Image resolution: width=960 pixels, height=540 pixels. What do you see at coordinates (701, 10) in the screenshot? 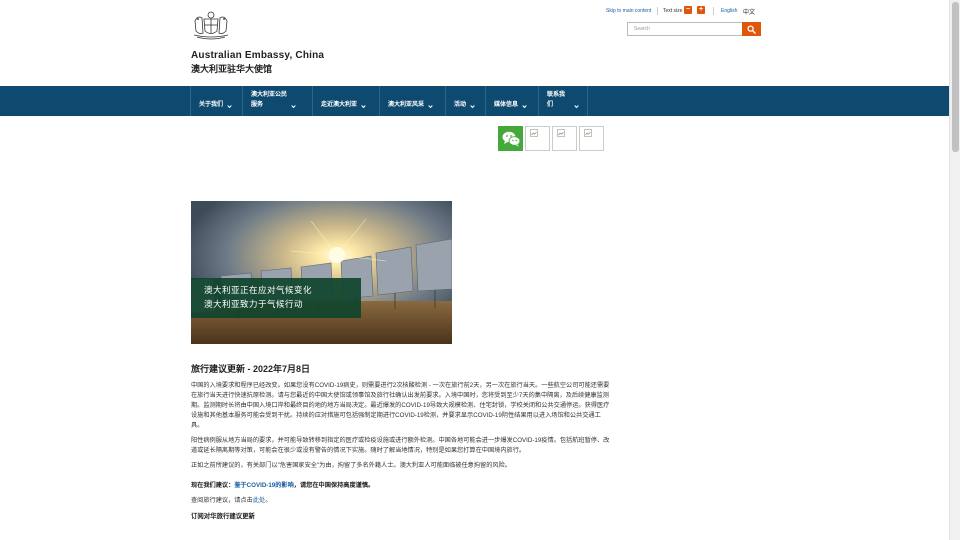
I see `increase-text-size-button: +` at bounding box center [701, 10].